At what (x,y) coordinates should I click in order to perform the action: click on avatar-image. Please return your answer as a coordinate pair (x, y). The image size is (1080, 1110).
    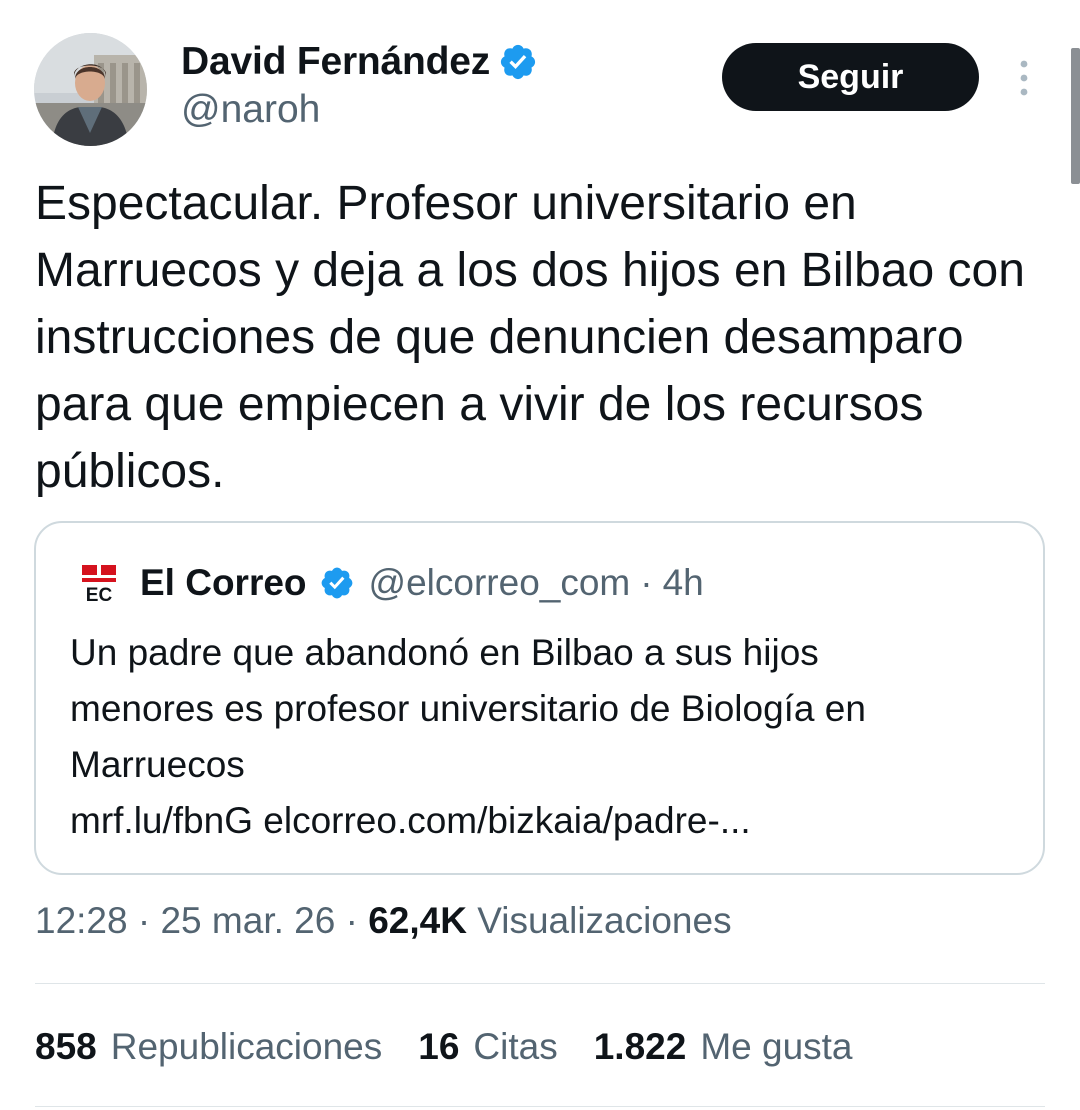
    Looking at the image, I should click on (90, 89).